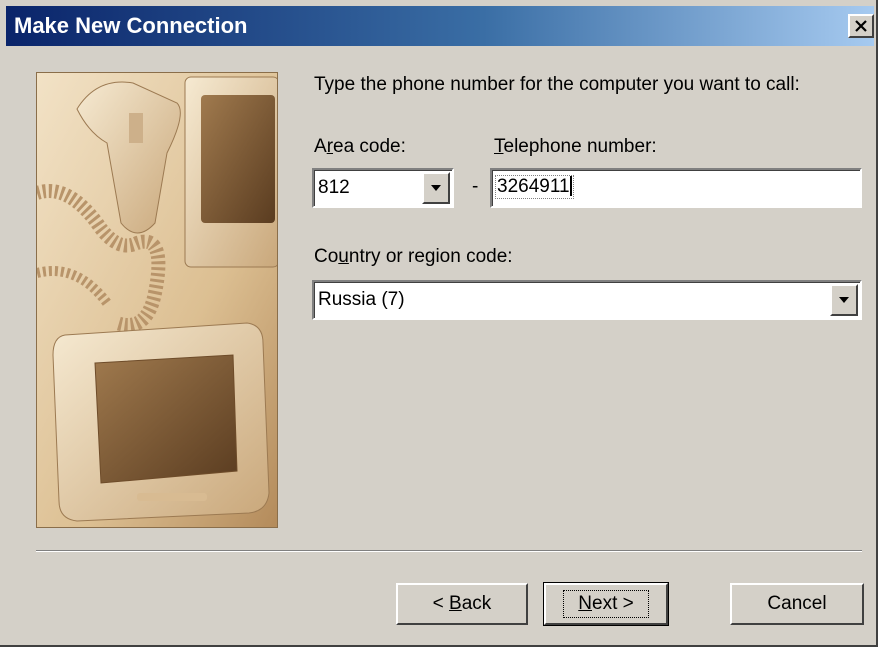  Describe the element at coordinates (430, 256) in the screenshot. I see `country-label-rest: ntry or region code:` at that location.